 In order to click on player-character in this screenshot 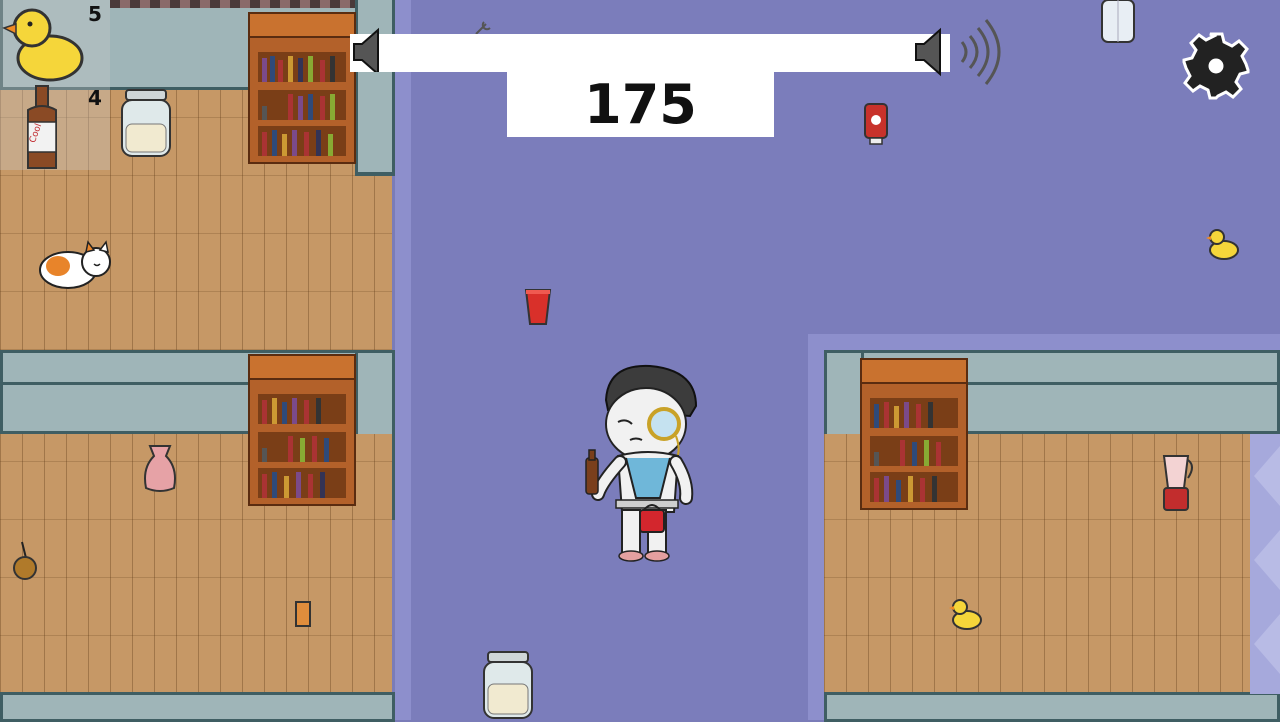, I will do `click(643, 464)`.